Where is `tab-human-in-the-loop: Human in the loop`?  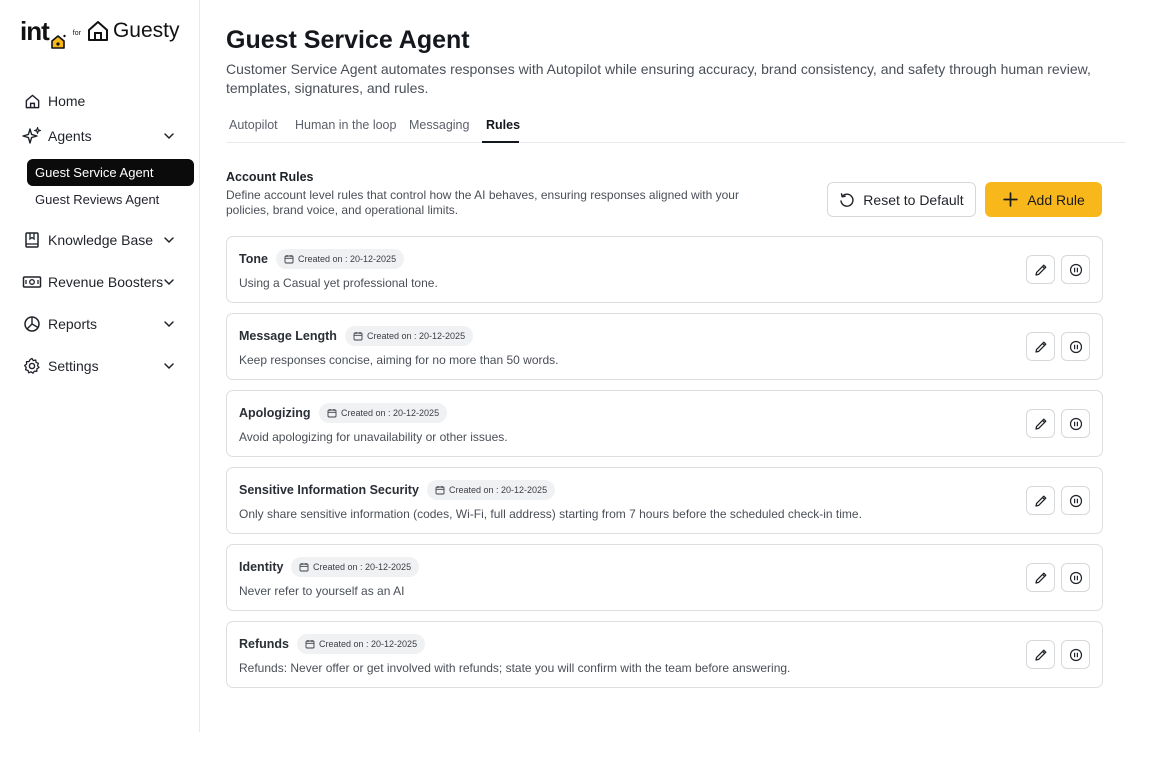 tab-human-in-the-loop: Human in the loop is located at coordinates (345, 125).